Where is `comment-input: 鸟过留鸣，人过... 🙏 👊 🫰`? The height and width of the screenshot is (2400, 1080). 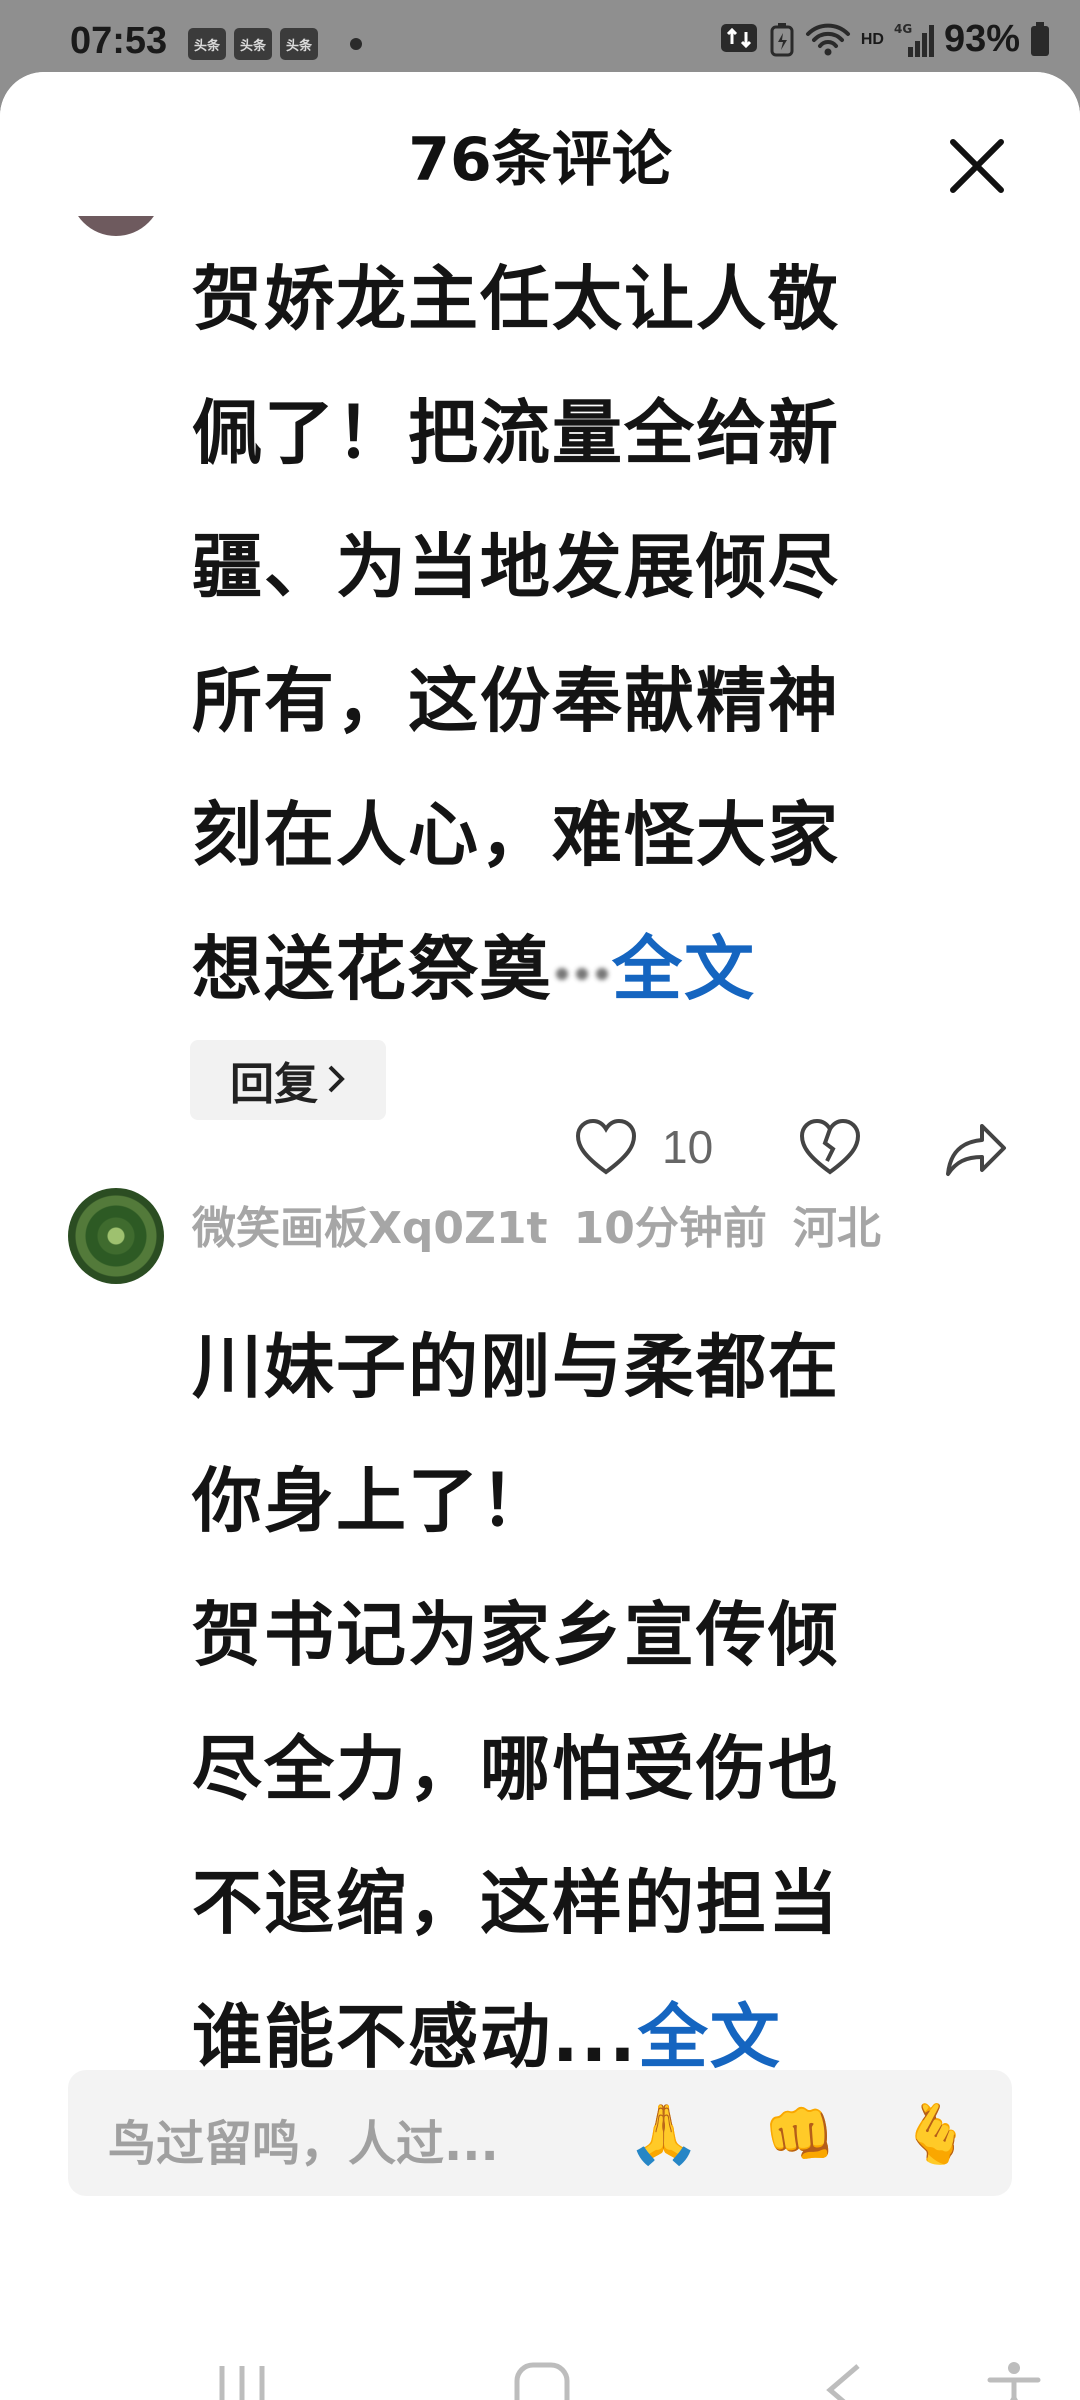
comment-input: 鸟过留鸣，人过... 🙏 👊 🫰 is located at coordinates (540, 2133).